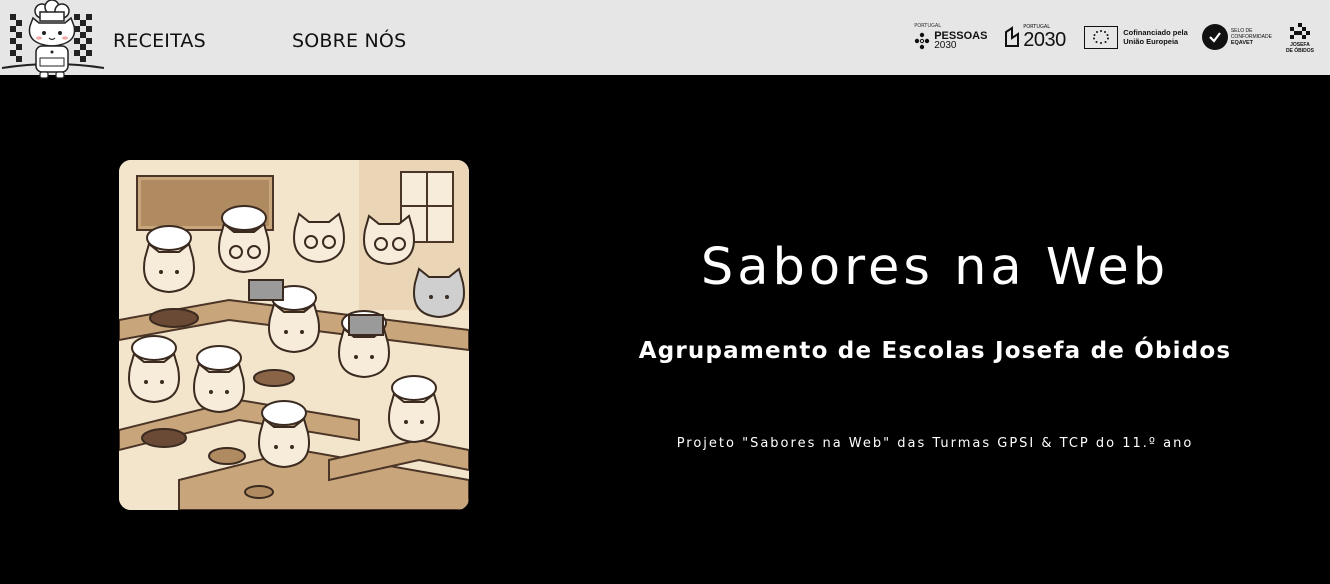 Image resolution: width=1330 pixels, height=584 pixels. Describe the element at coordinates (935, 267) in the screenshot. I see `hero-title: Sabores na Web` at that location.